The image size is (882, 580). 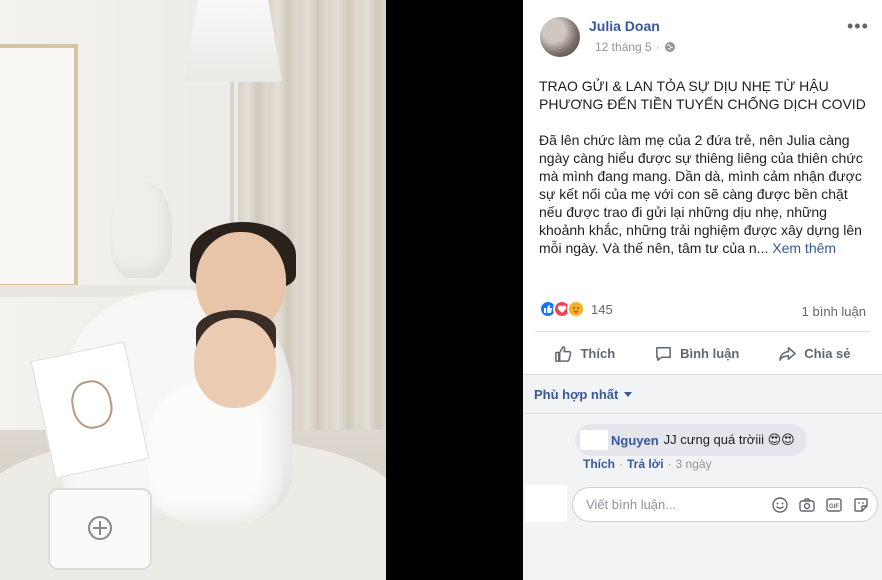 What do you see at coordinates (563, 353) in the screenshot?
I see `thumbs-up-icon` at bounding box center [563, 353].